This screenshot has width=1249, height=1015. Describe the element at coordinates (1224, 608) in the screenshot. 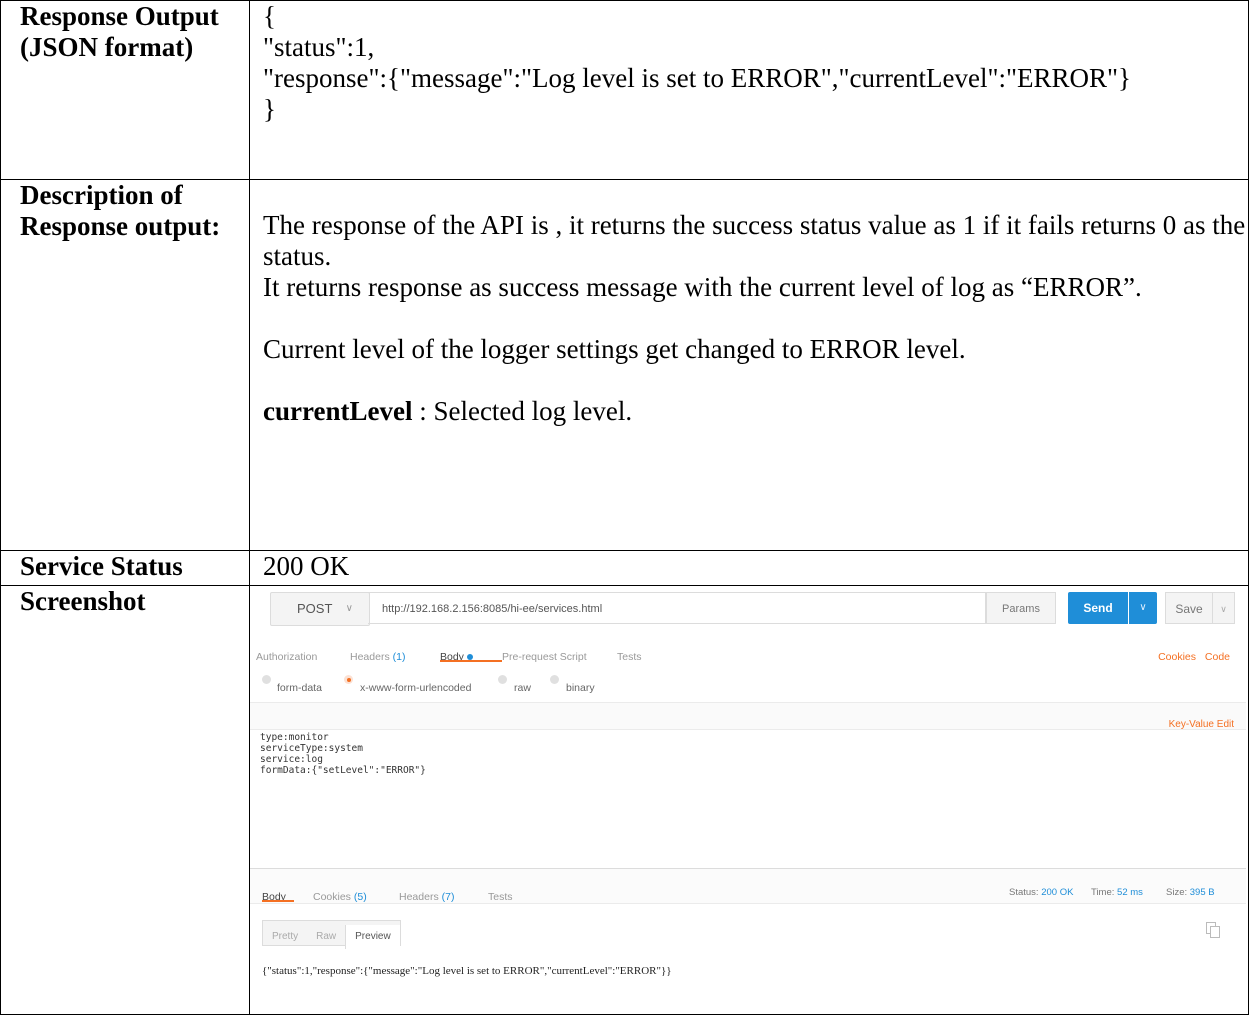

I see `save-options-chevron-icon: ∨` at that location.